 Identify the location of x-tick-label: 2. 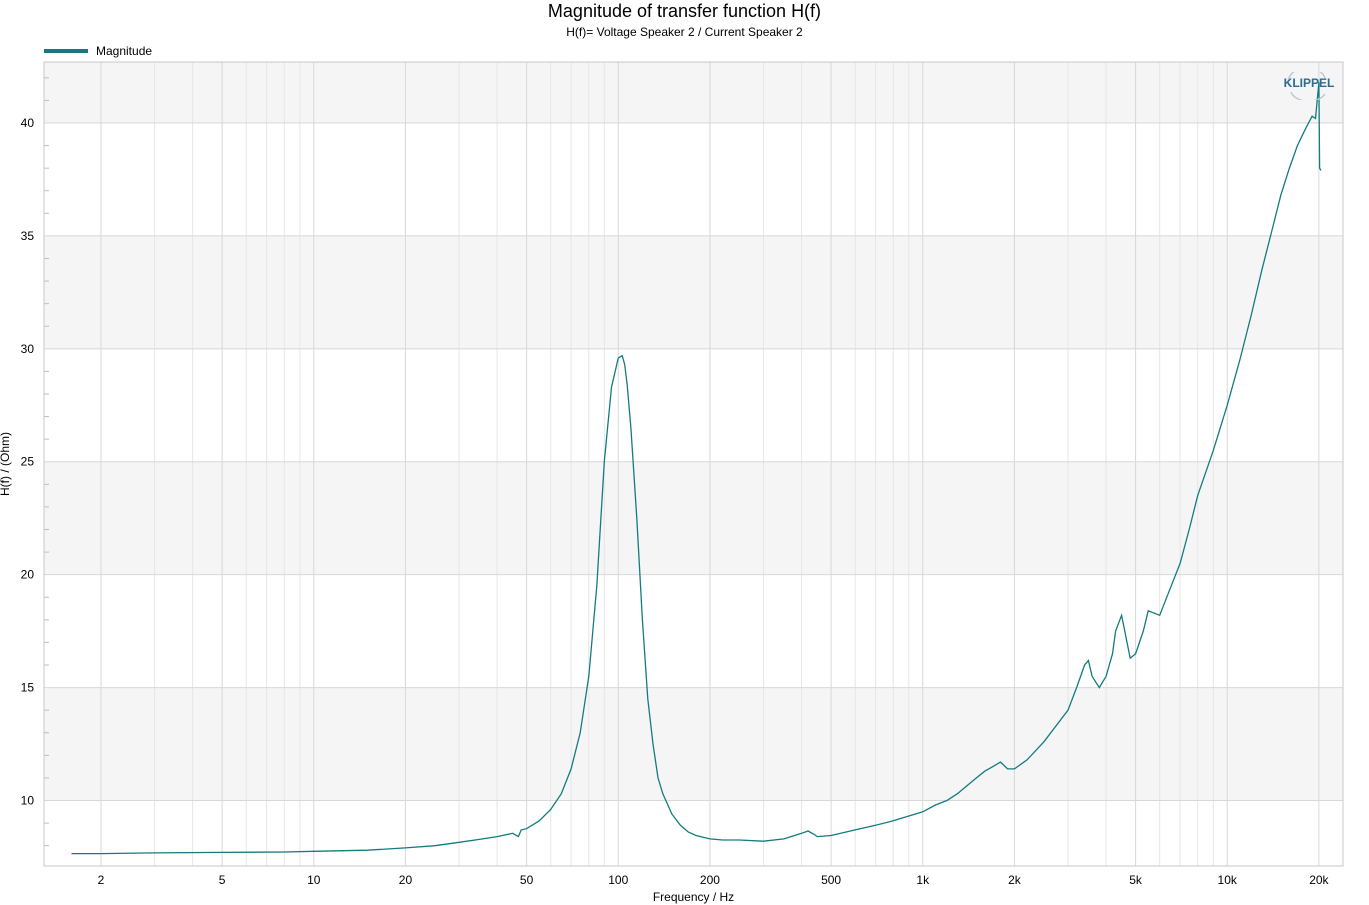
(101, 880).